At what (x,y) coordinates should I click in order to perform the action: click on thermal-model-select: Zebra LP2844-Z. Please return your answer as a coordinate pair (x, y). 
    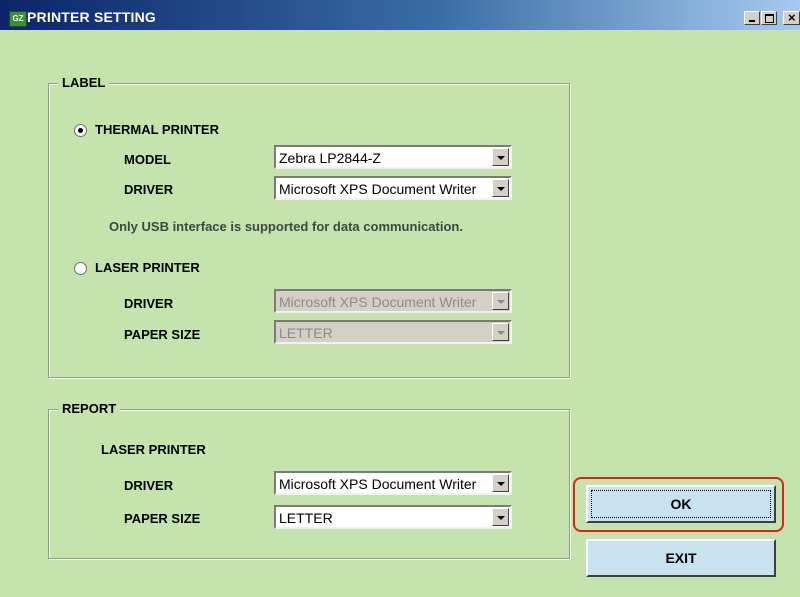
    Looking at the image, I should click on (393, 157).